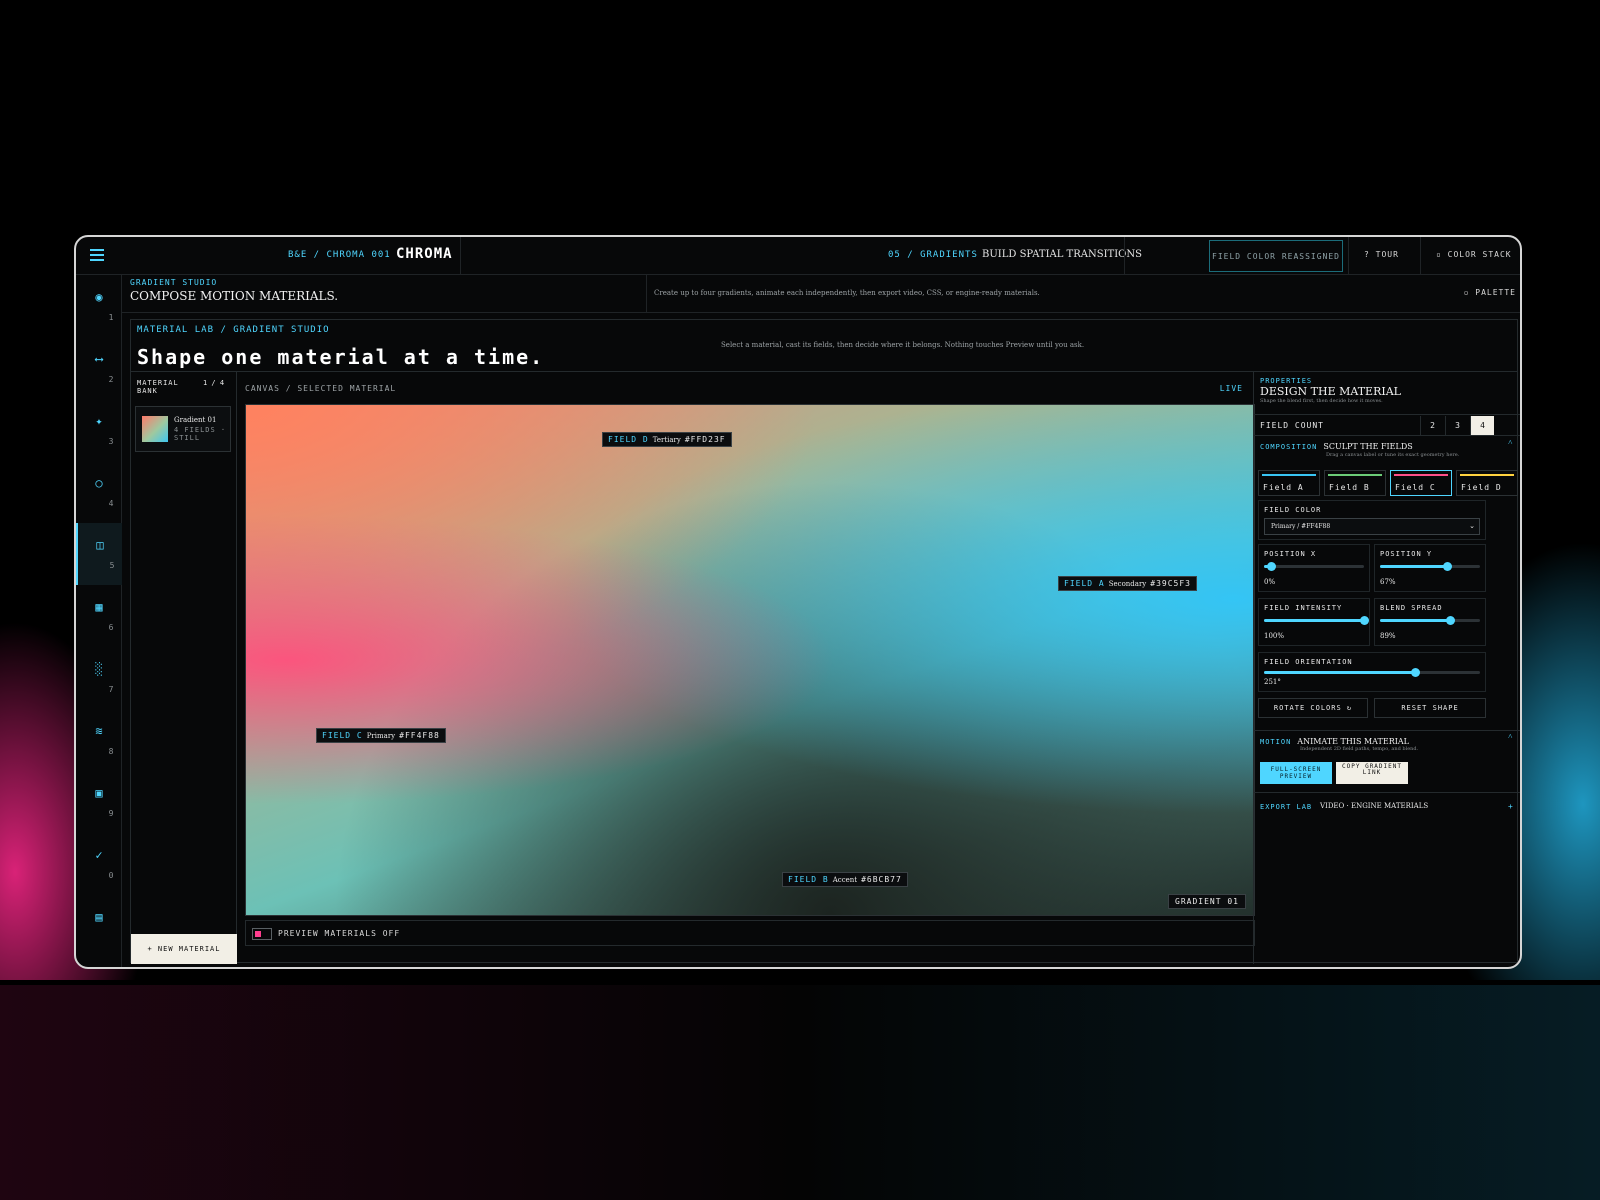  Describe the element at coordinates (99, 492) in the screenshot. I see `rail-item-4: ○ 4` at that location.